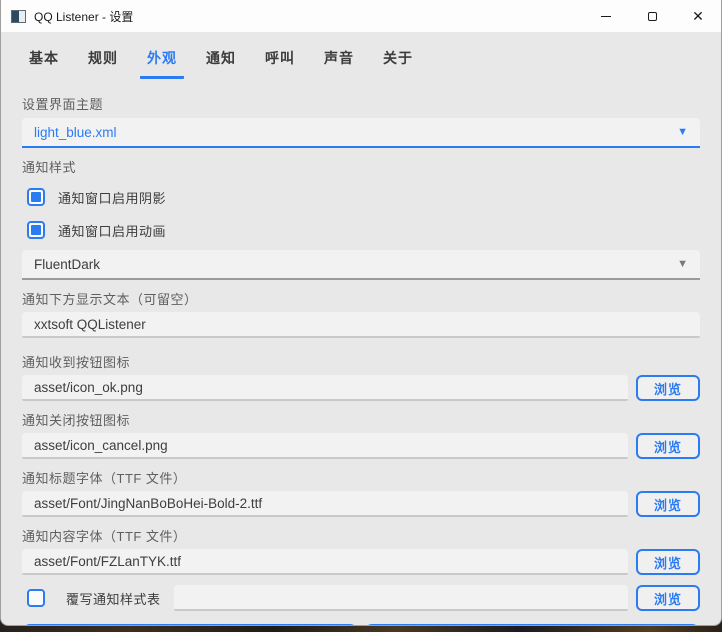  Describe the element at coordinates (361, 133) in the screenshot. I see `theme-select: light_blue.xml ▼` at that location.